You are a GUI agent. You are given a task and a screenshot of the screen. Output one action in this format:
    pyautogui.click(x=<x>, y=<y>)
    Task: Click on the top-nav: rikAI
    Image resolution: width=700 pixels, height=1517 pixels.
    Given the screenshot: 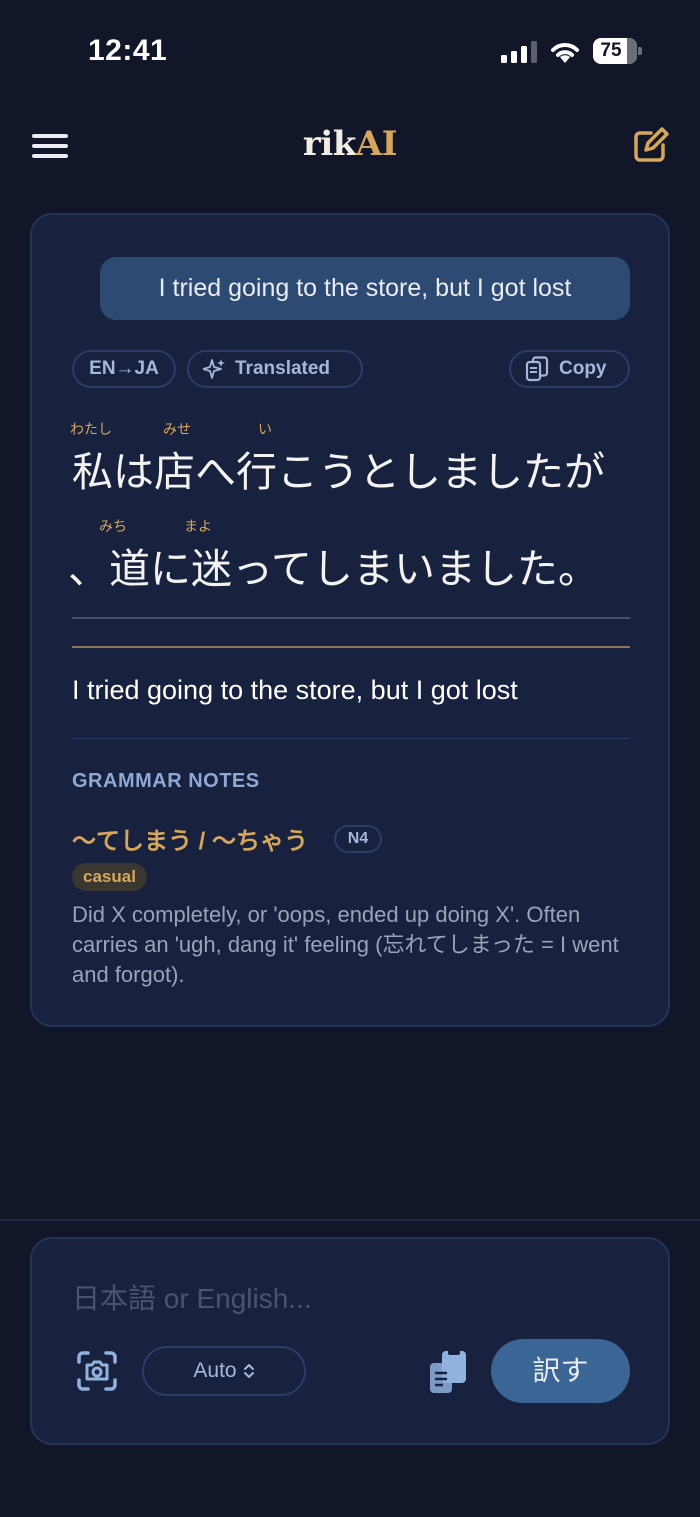 What is the action you would take?
    pyautogui.click(x=350, y=146)
    